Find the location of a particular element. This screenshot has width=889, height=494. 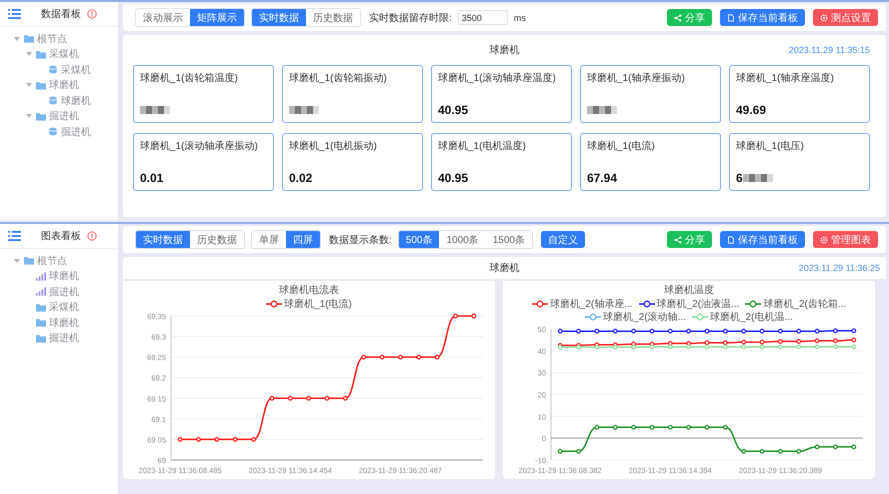

timestamp: 2023.11.29 11:36:25 is located at coordinates (839, 268).